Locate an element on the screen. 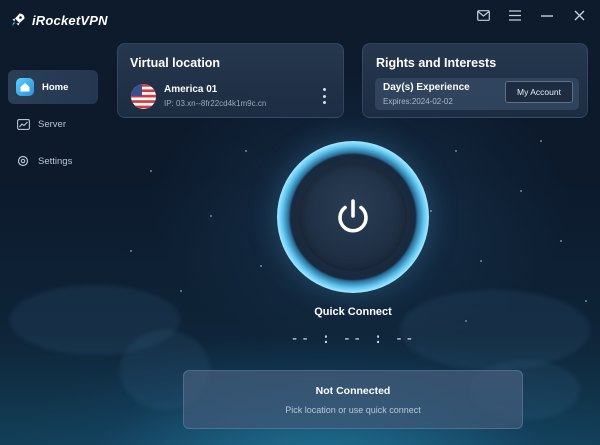 The height and width of the screenshot is (445, 600). virtual-location-title: Virtual location is located at coordinates (175, 63).